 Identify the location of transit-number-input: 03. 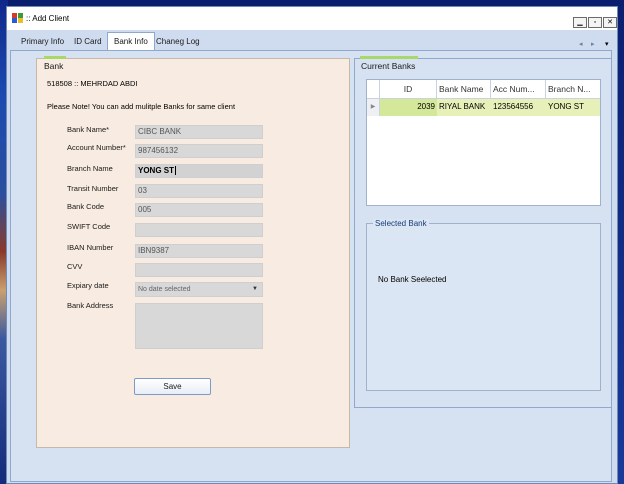
(199, 191).